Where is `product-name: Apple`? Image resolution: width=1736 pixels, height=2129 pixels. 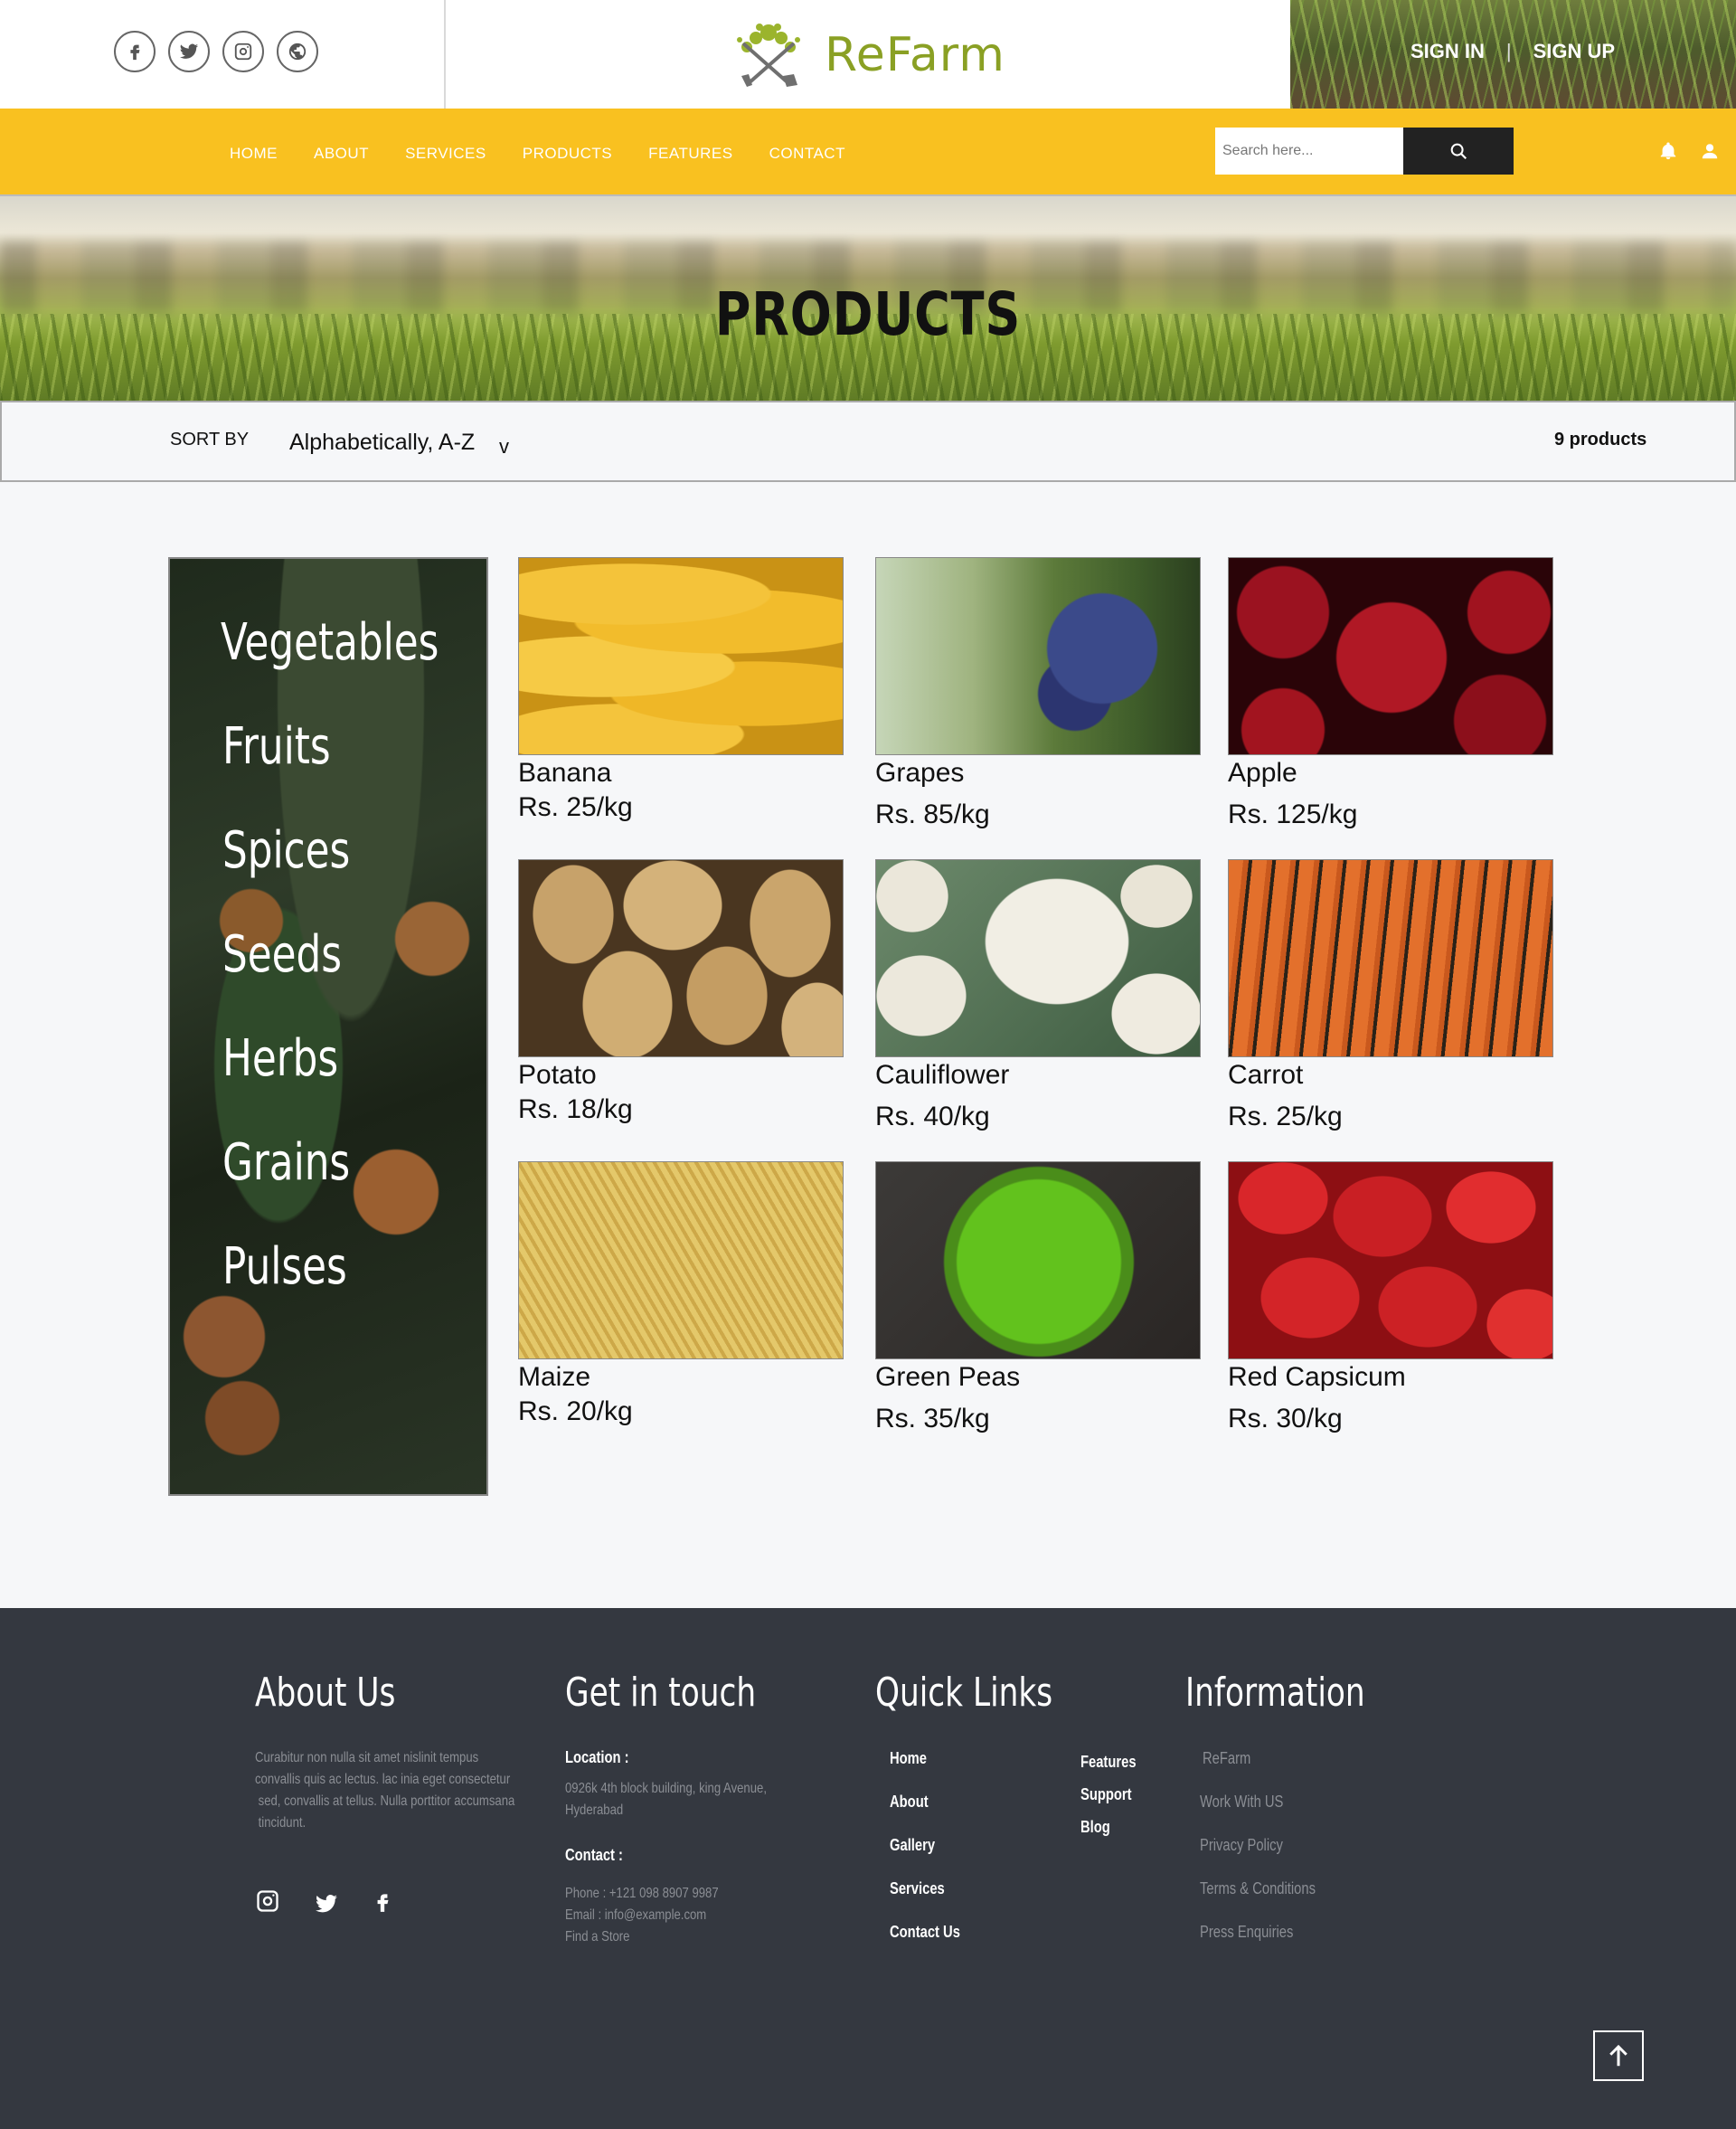
product-name: Apple is located at coordinates (1262, 773).